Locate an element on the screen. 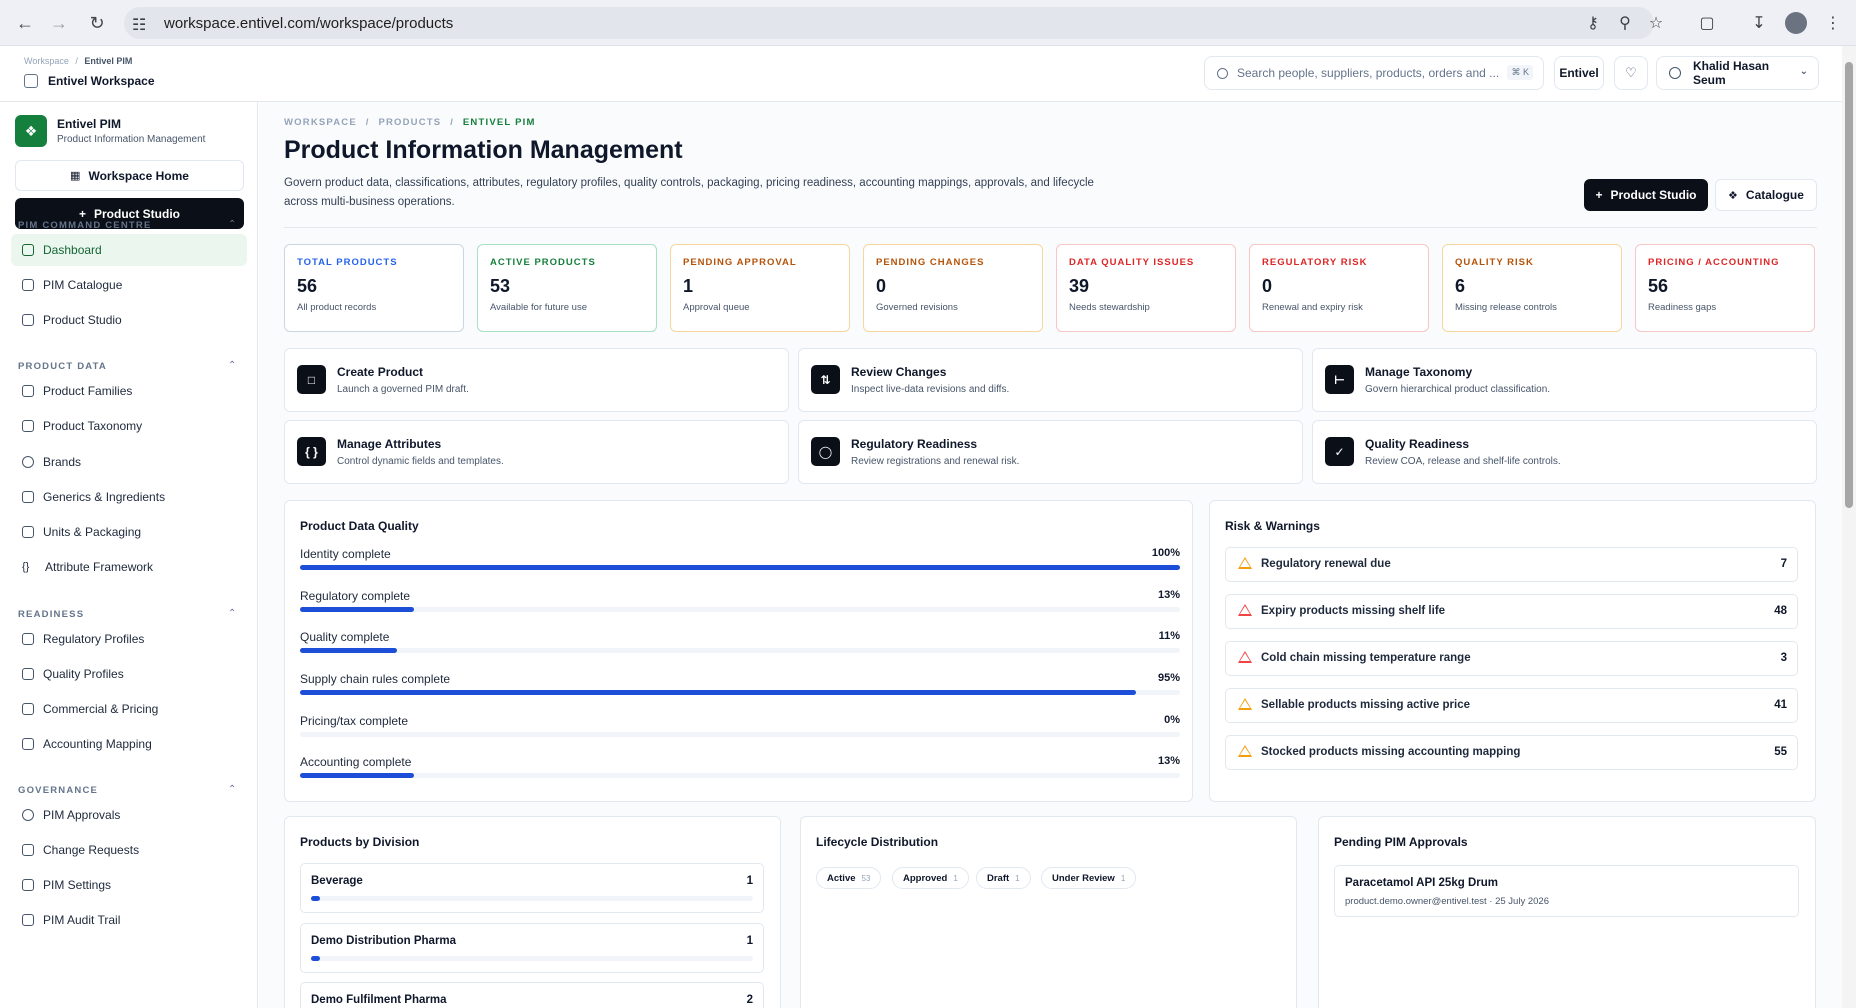 Image resolution: width=1856 pixels, height=1008 pixels. stat-card-pending-changes: PENDING CHANGES 0 Governed revisions is located at coordinates (953, 288).